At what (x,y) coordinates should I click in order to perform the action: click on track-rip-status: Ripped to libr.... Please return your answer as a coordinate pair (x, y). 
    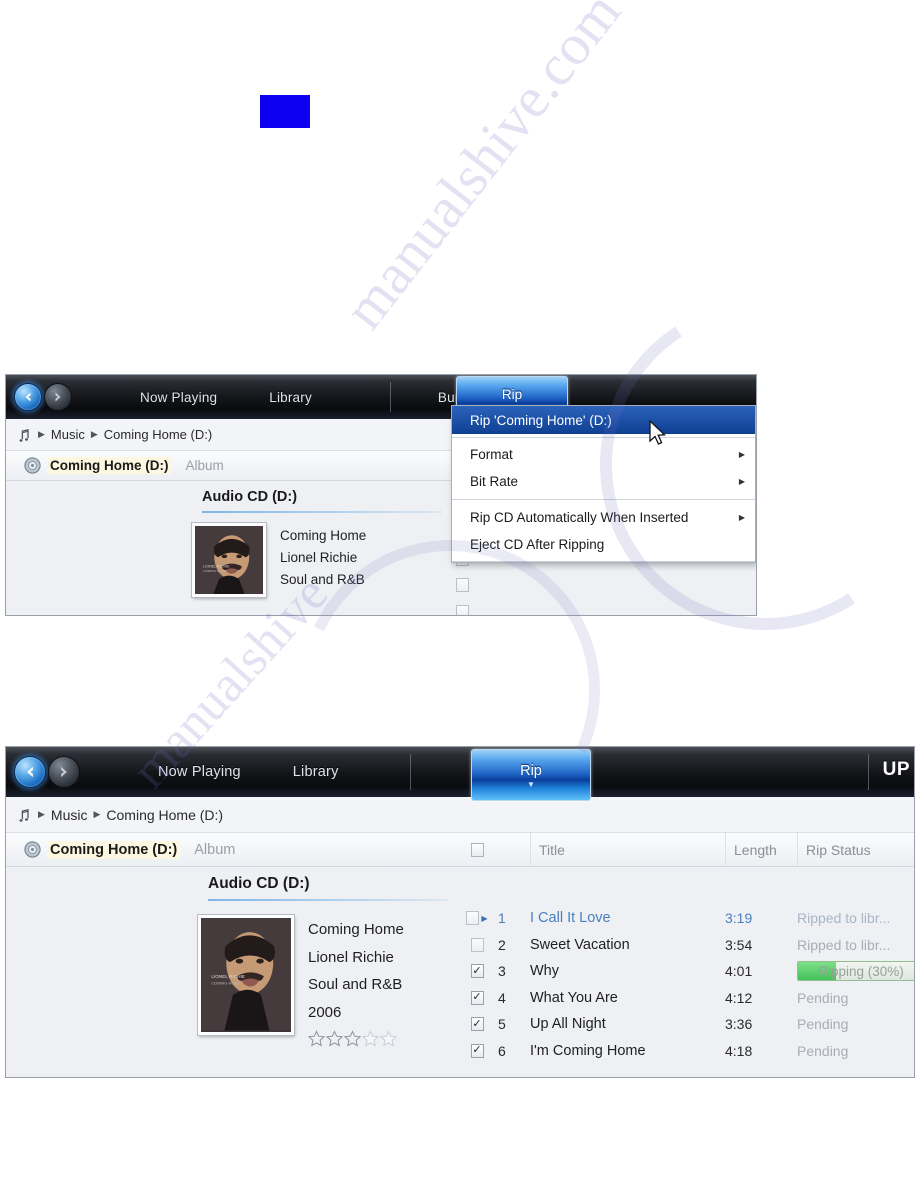
    Looking at the image, I should click on (844, 944).